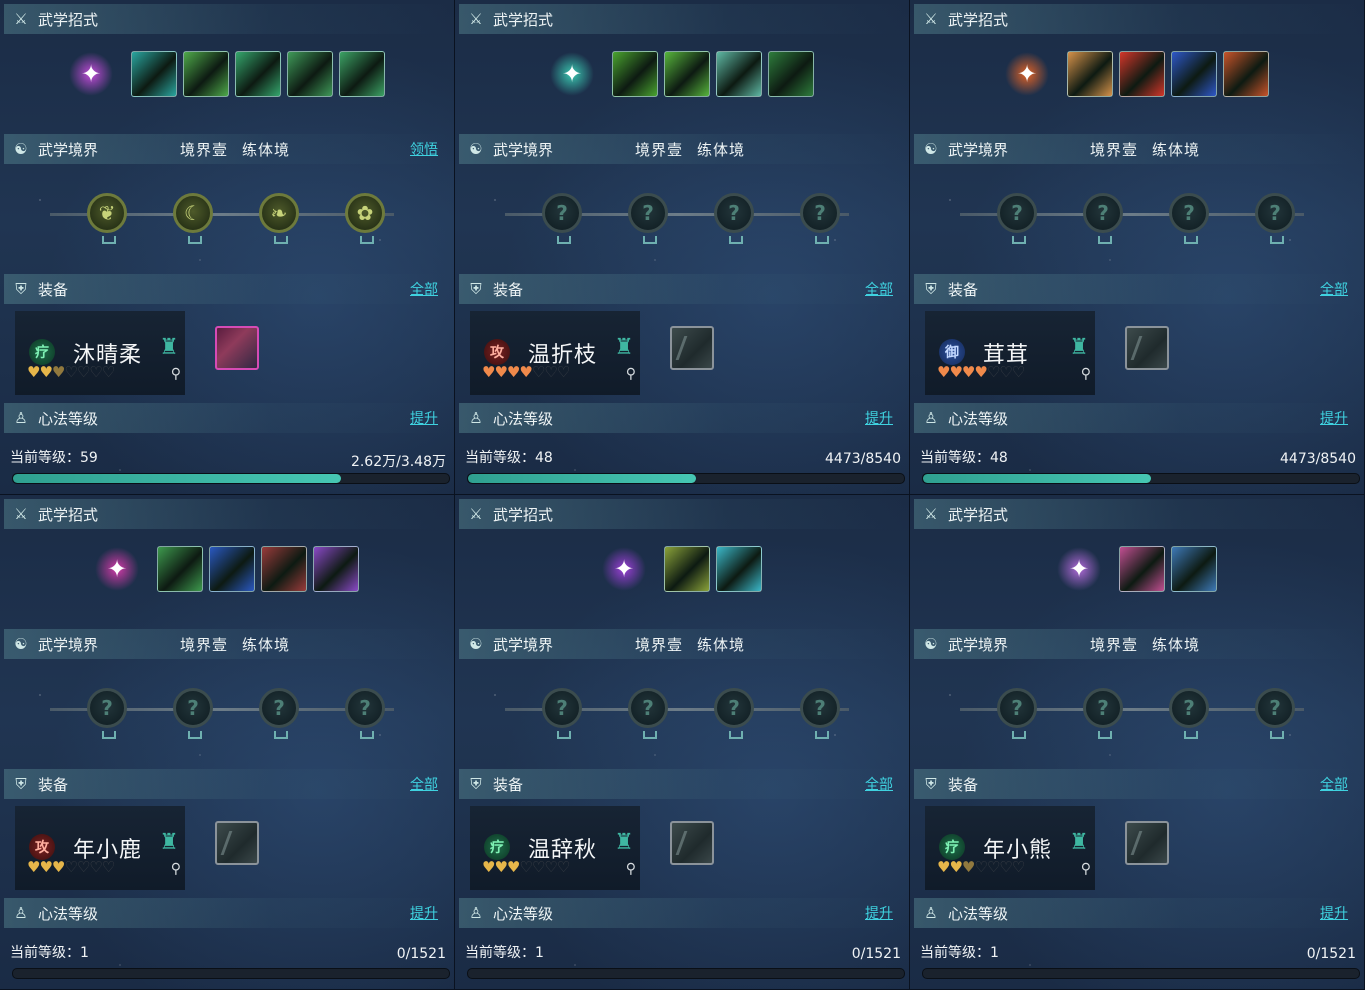 This screenshot has width=1365, height=990. Describe the element at coordinates (791, 74) in the screenshot. I see `green-yinyang-skill-icon` at that location.